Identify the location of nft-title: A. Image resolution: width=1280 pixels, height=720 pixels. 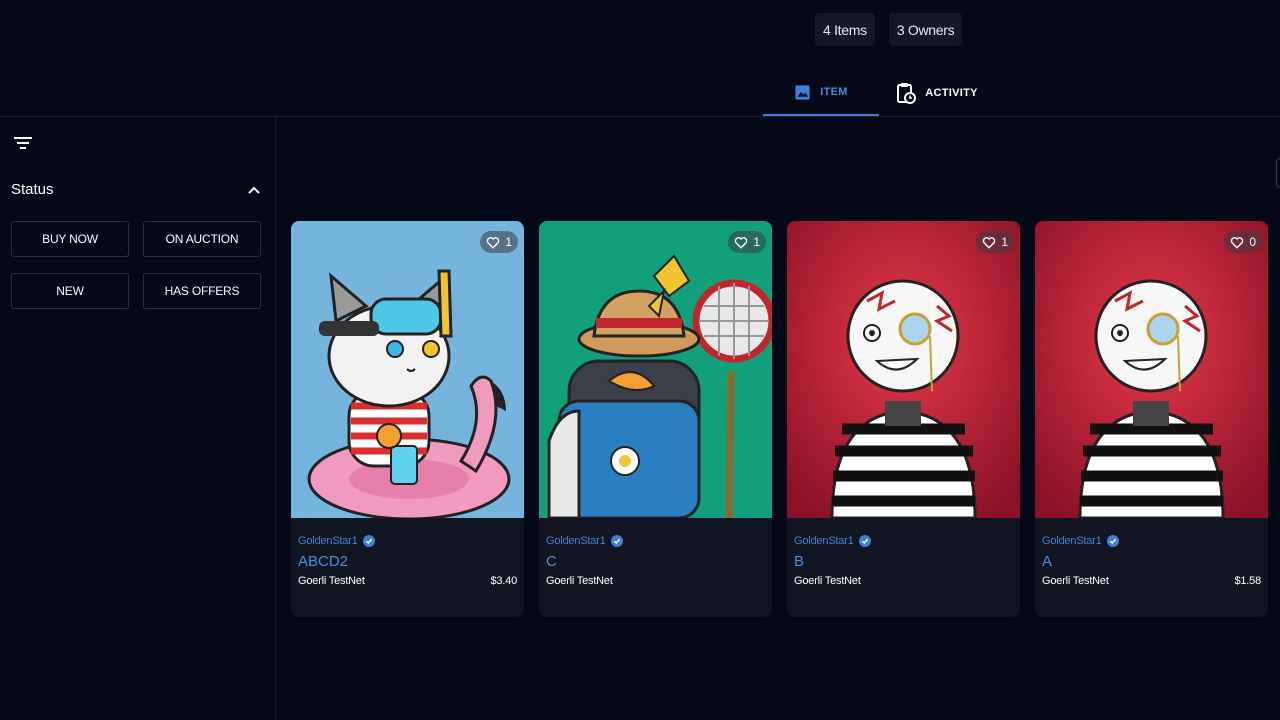
(1151, 561).